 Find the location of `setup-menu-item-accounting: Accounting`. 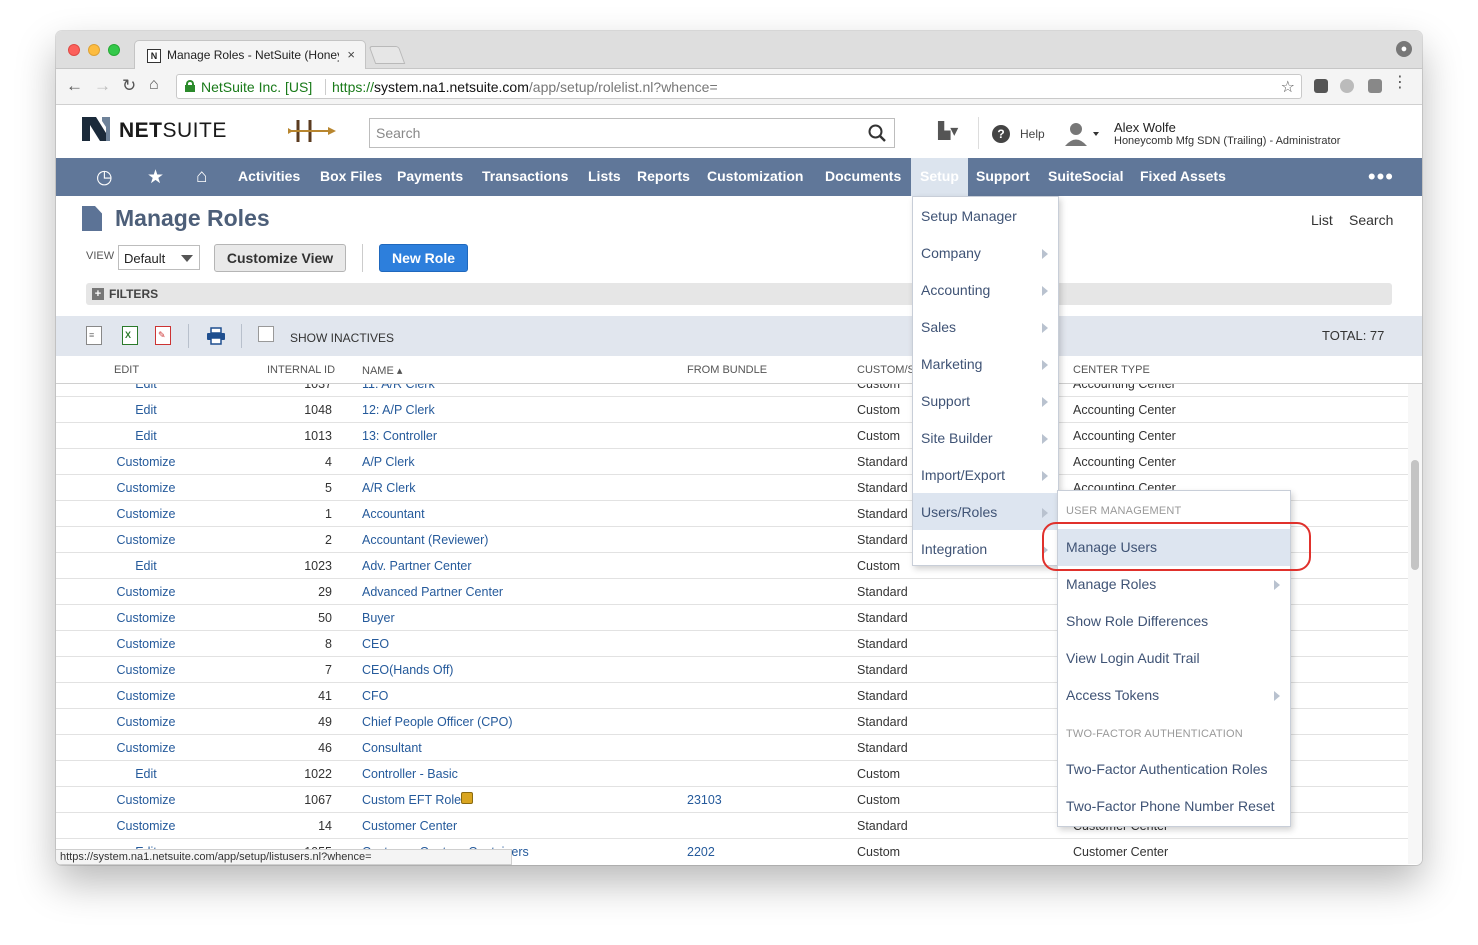

setup-menu-item-accounting: Accounting is located at coordinates (985, 289).